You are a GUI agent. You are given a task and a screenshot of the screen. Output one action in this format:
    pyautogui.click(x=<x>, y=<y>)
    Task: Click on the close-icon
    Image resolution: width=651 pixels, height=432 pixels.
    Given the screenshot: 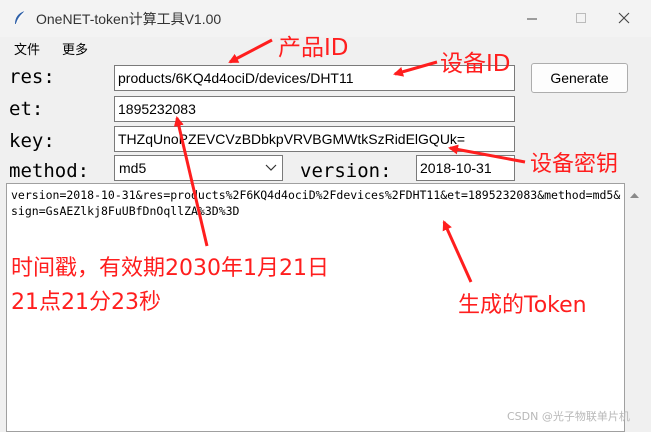 What is the action you would take?
    pyautogui.click(x=624, y=18)
    